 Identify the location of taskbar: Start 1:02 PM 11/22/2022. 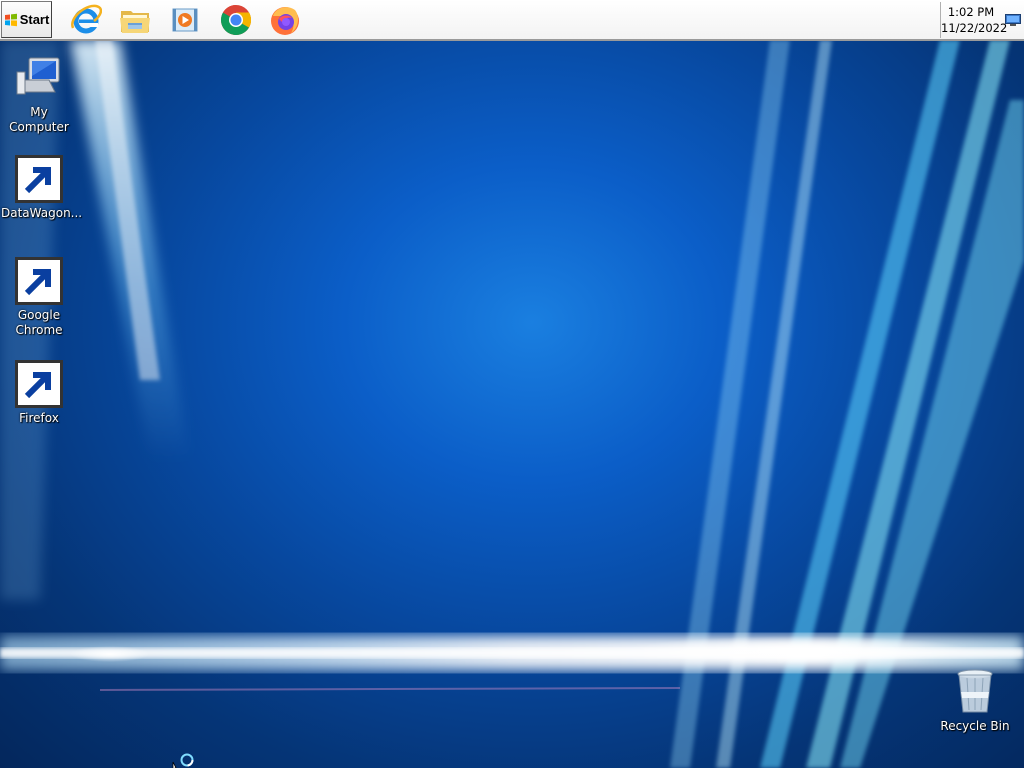
(512, 20).